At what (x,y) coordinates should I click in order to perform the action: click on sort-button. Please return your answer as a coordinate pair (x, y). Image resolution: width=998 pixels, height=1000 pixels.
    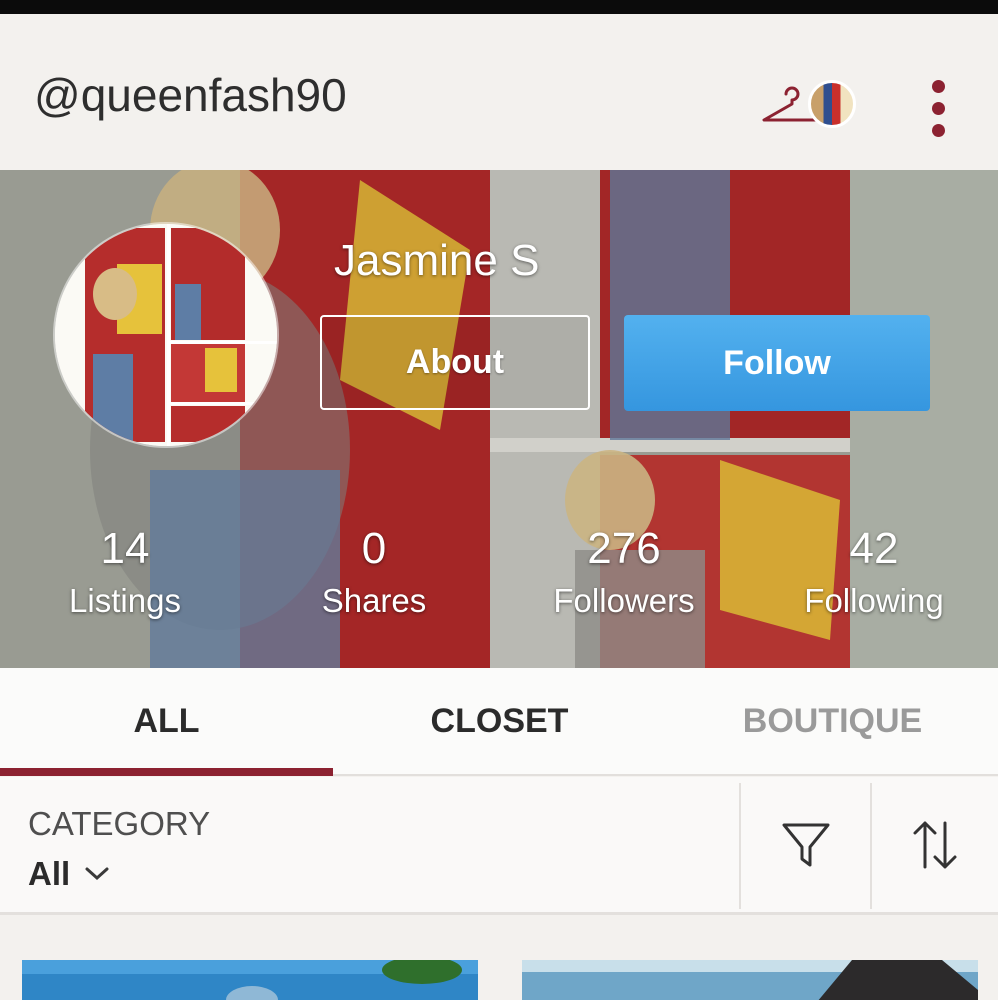
    Looking at the image, I should click on (935, 844).